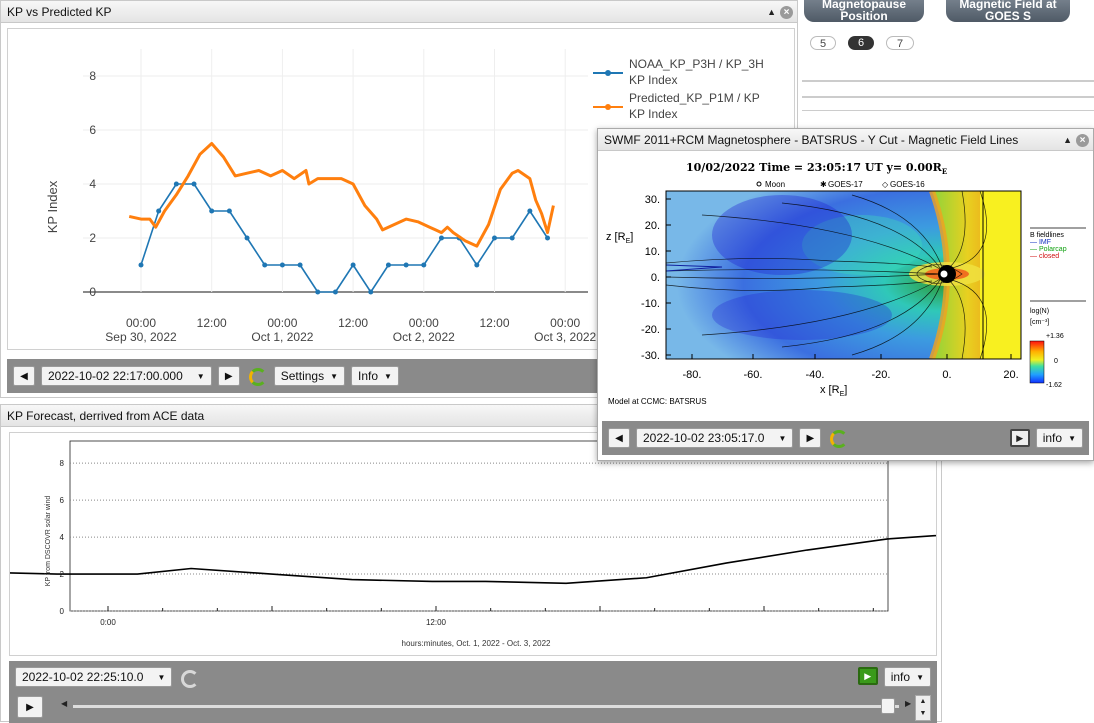 The image size is (1094, 723). I want to click on panel-title: KP vs Predicted KP, so click(59, 12).